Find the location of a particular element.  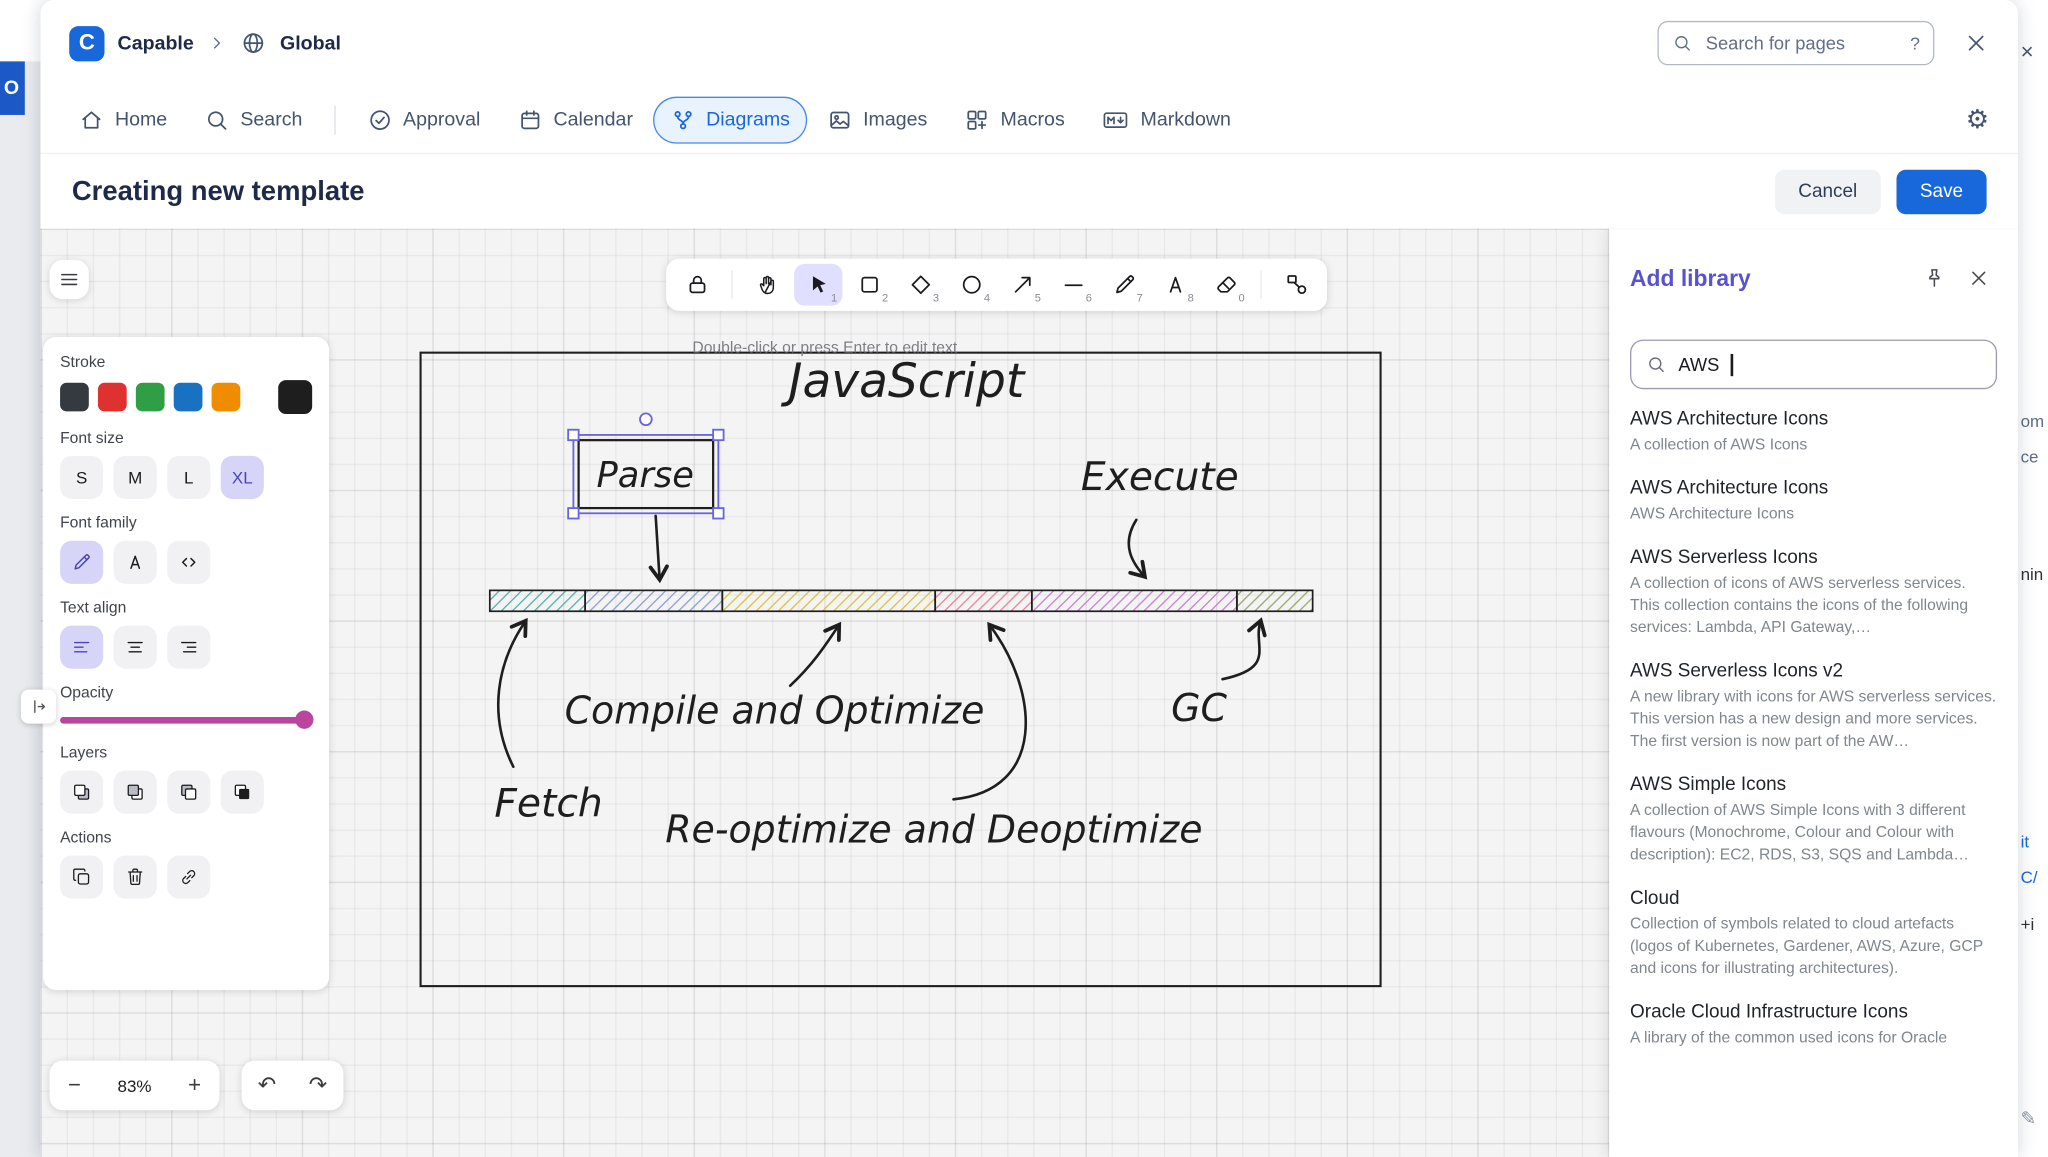

arrow-execute-to-bar is located at coordinates (1137, 549).